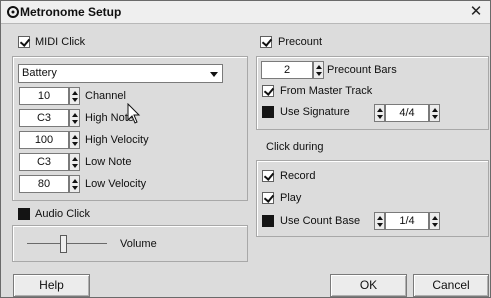 The image size is (491, 298). I want to click on count-base-spinner-right-icon, so click(434, 221).